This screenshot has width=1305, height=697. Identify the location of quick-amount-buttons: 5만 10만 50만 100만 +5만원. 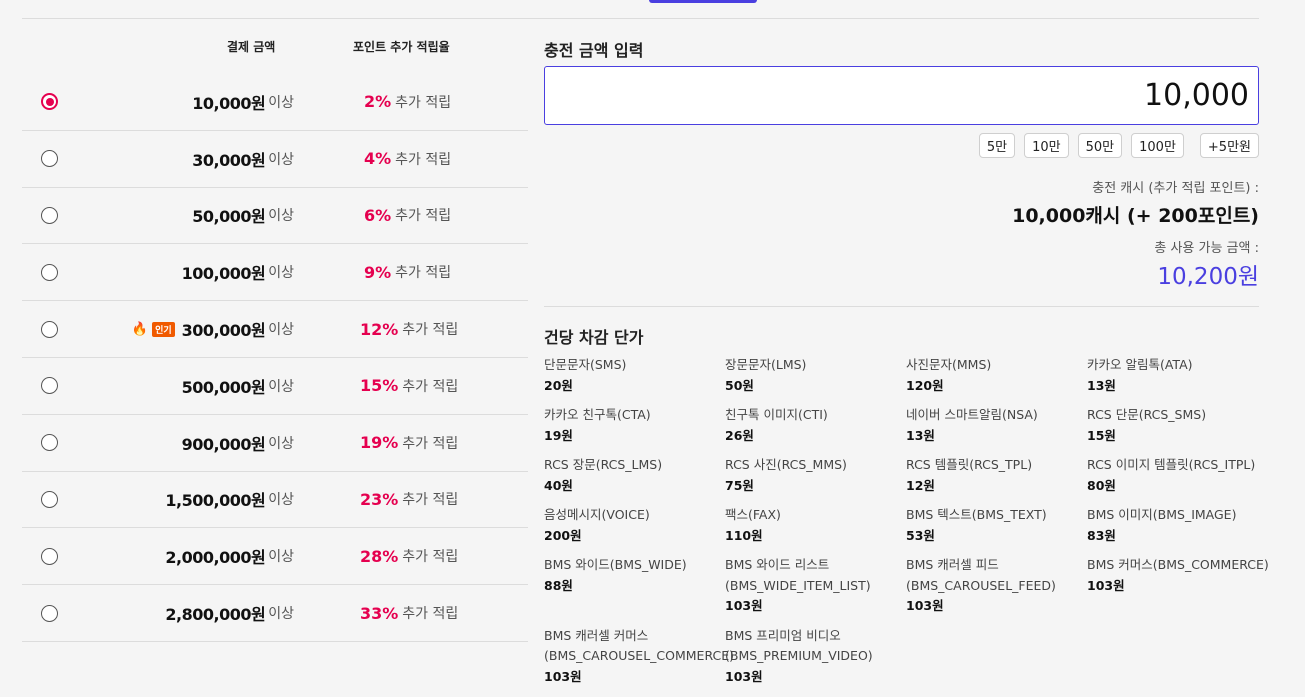
(1118, 145).